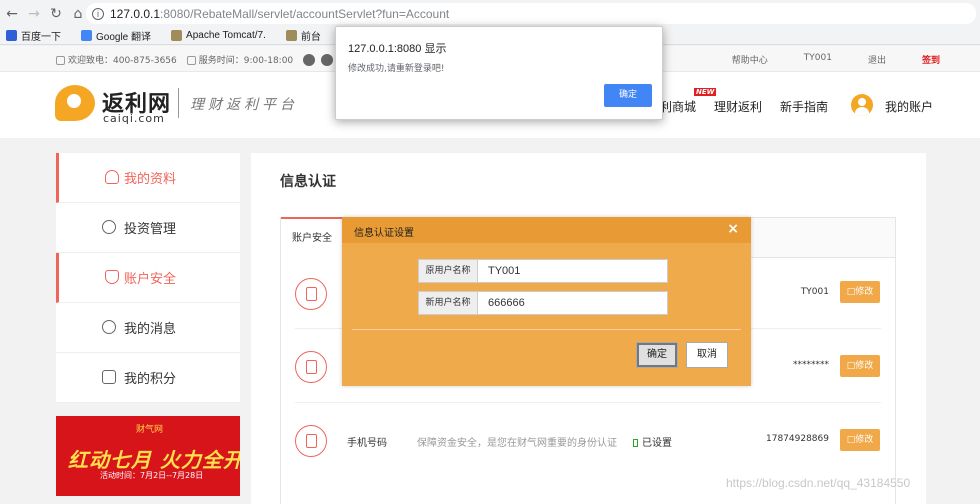 The height and width of the screenshot is (504, 980). Describe the element at coordinates (134, 118) in the screenshot. I see `logo-domain: caiqi.com` at that location.